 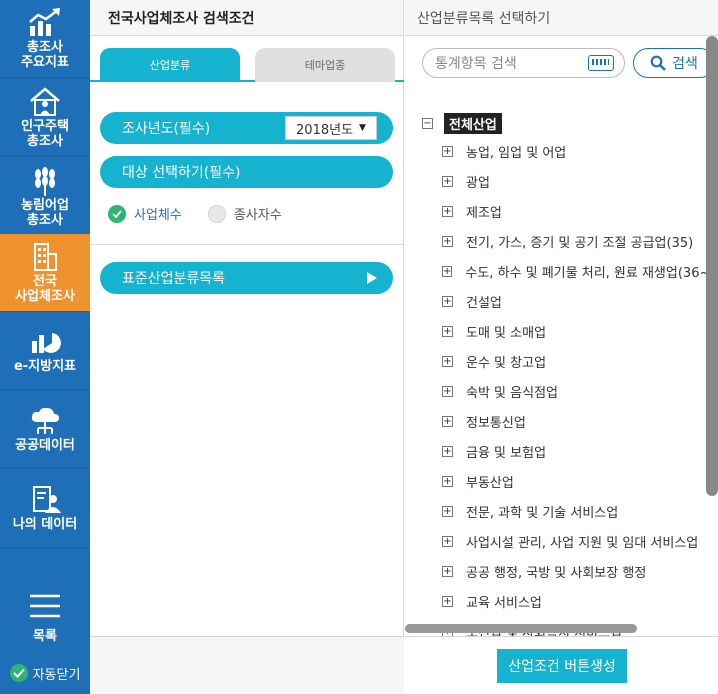 I want to click on target-select-button: 대상 선택하기(필수), so click(x=246, y=172).